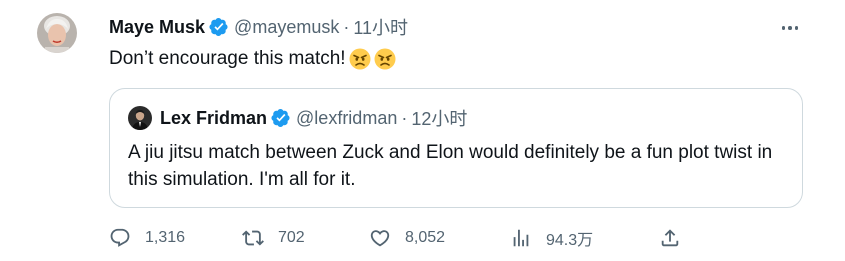 The height and width of the screenshot is (261, 845). Describe the element at coordinates (140, 118) in the screenshot. I see `quoted-author-avatar` at that location.